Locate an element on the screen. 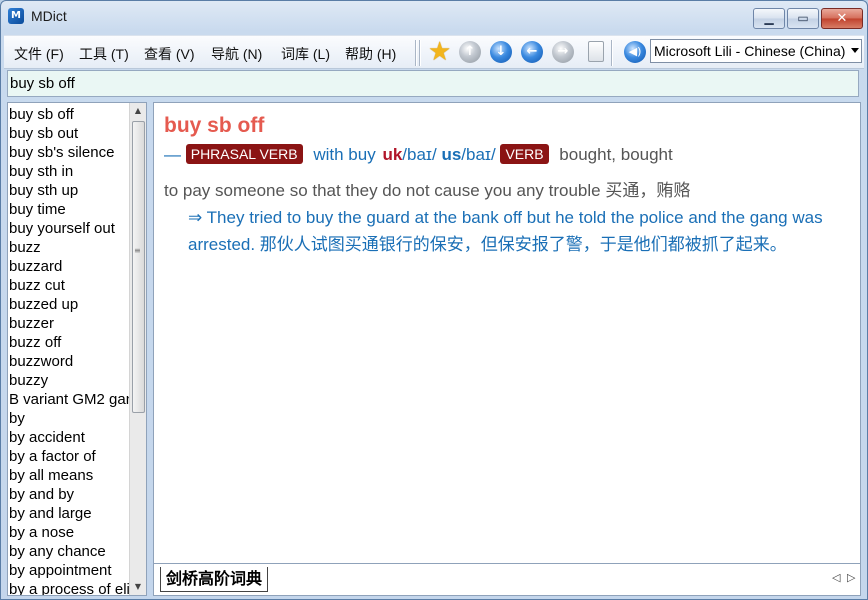 The height and width of the screenshot is (600, 868). list-item: buy sth in is located at coordinates (70, 171).